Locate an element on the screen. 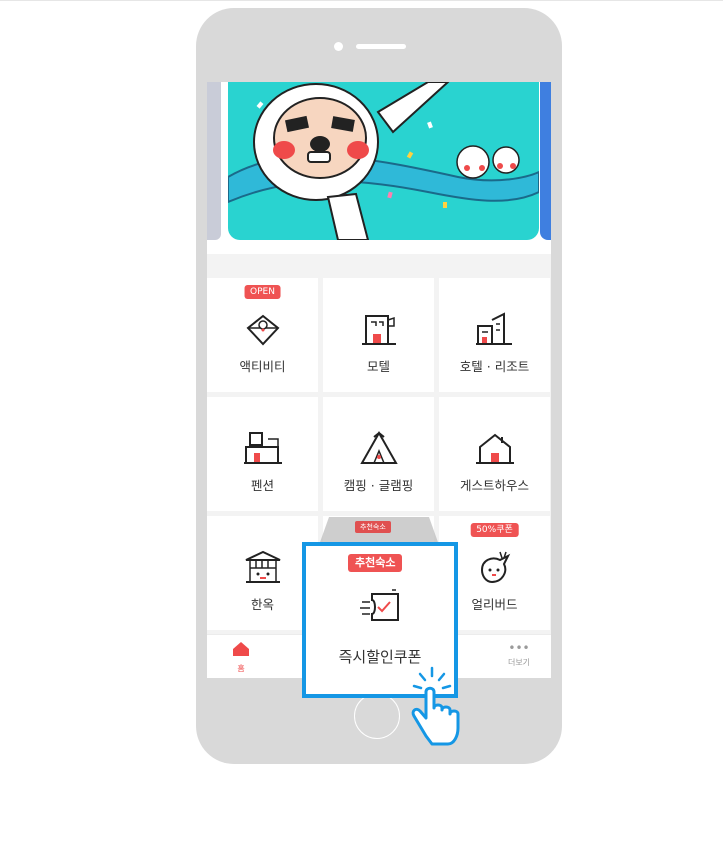 The image size is (723, 853). nav-more: ••• 더보기 is located at coordinates (519, 654).